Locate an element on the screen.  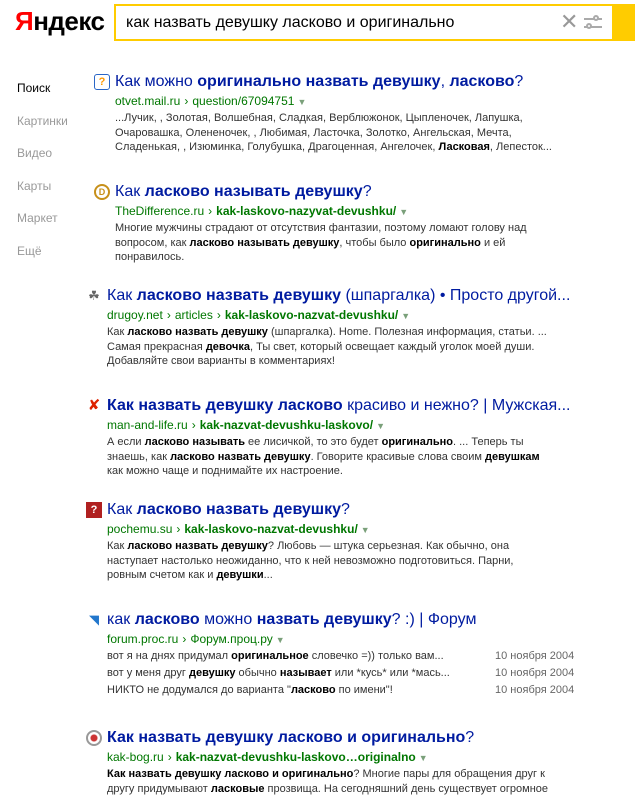
result-title-link: Как ласково назвать девушку? is located at coordinates (228, 510).